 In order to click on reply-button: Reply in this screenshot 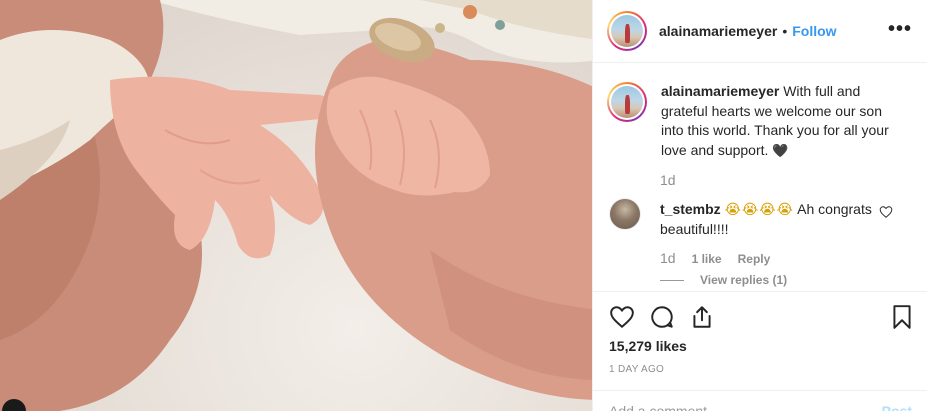, I will do `click(754, 259)`.